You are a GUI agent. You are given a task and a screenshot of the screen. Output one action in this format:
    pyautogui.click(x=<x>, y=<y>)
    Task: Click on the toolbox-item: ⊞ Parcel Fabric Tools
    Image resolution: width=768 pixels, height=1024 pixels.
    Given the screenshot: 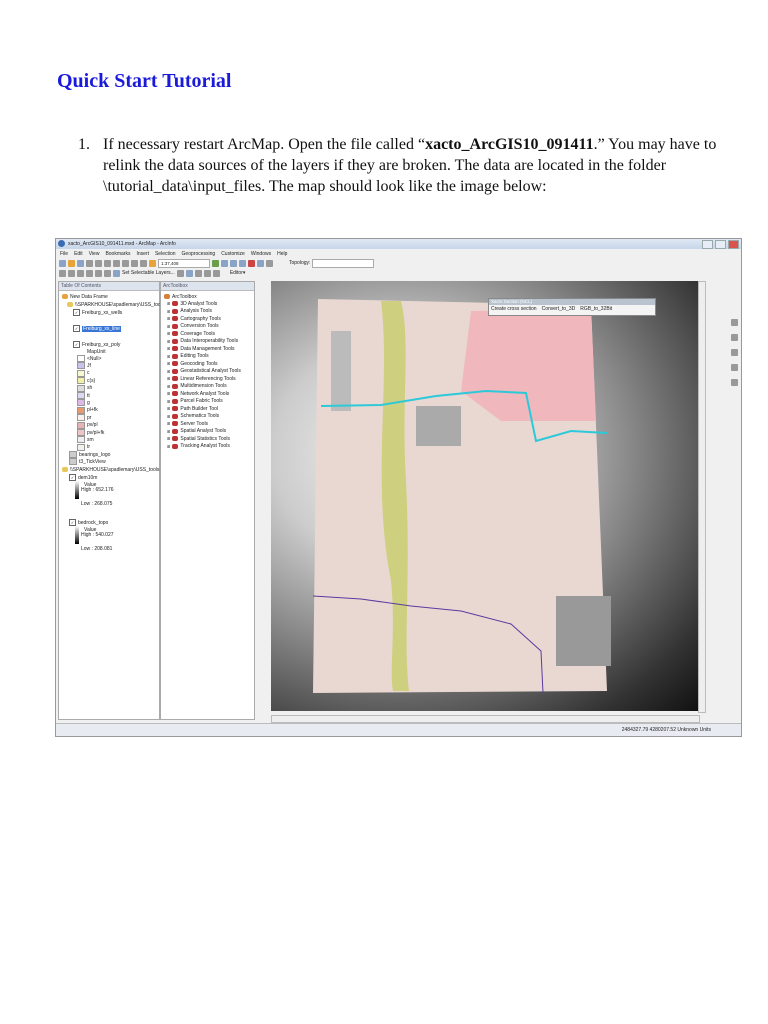 What is the action you would take?
    pyautogui.click(x=195, y=401)
    